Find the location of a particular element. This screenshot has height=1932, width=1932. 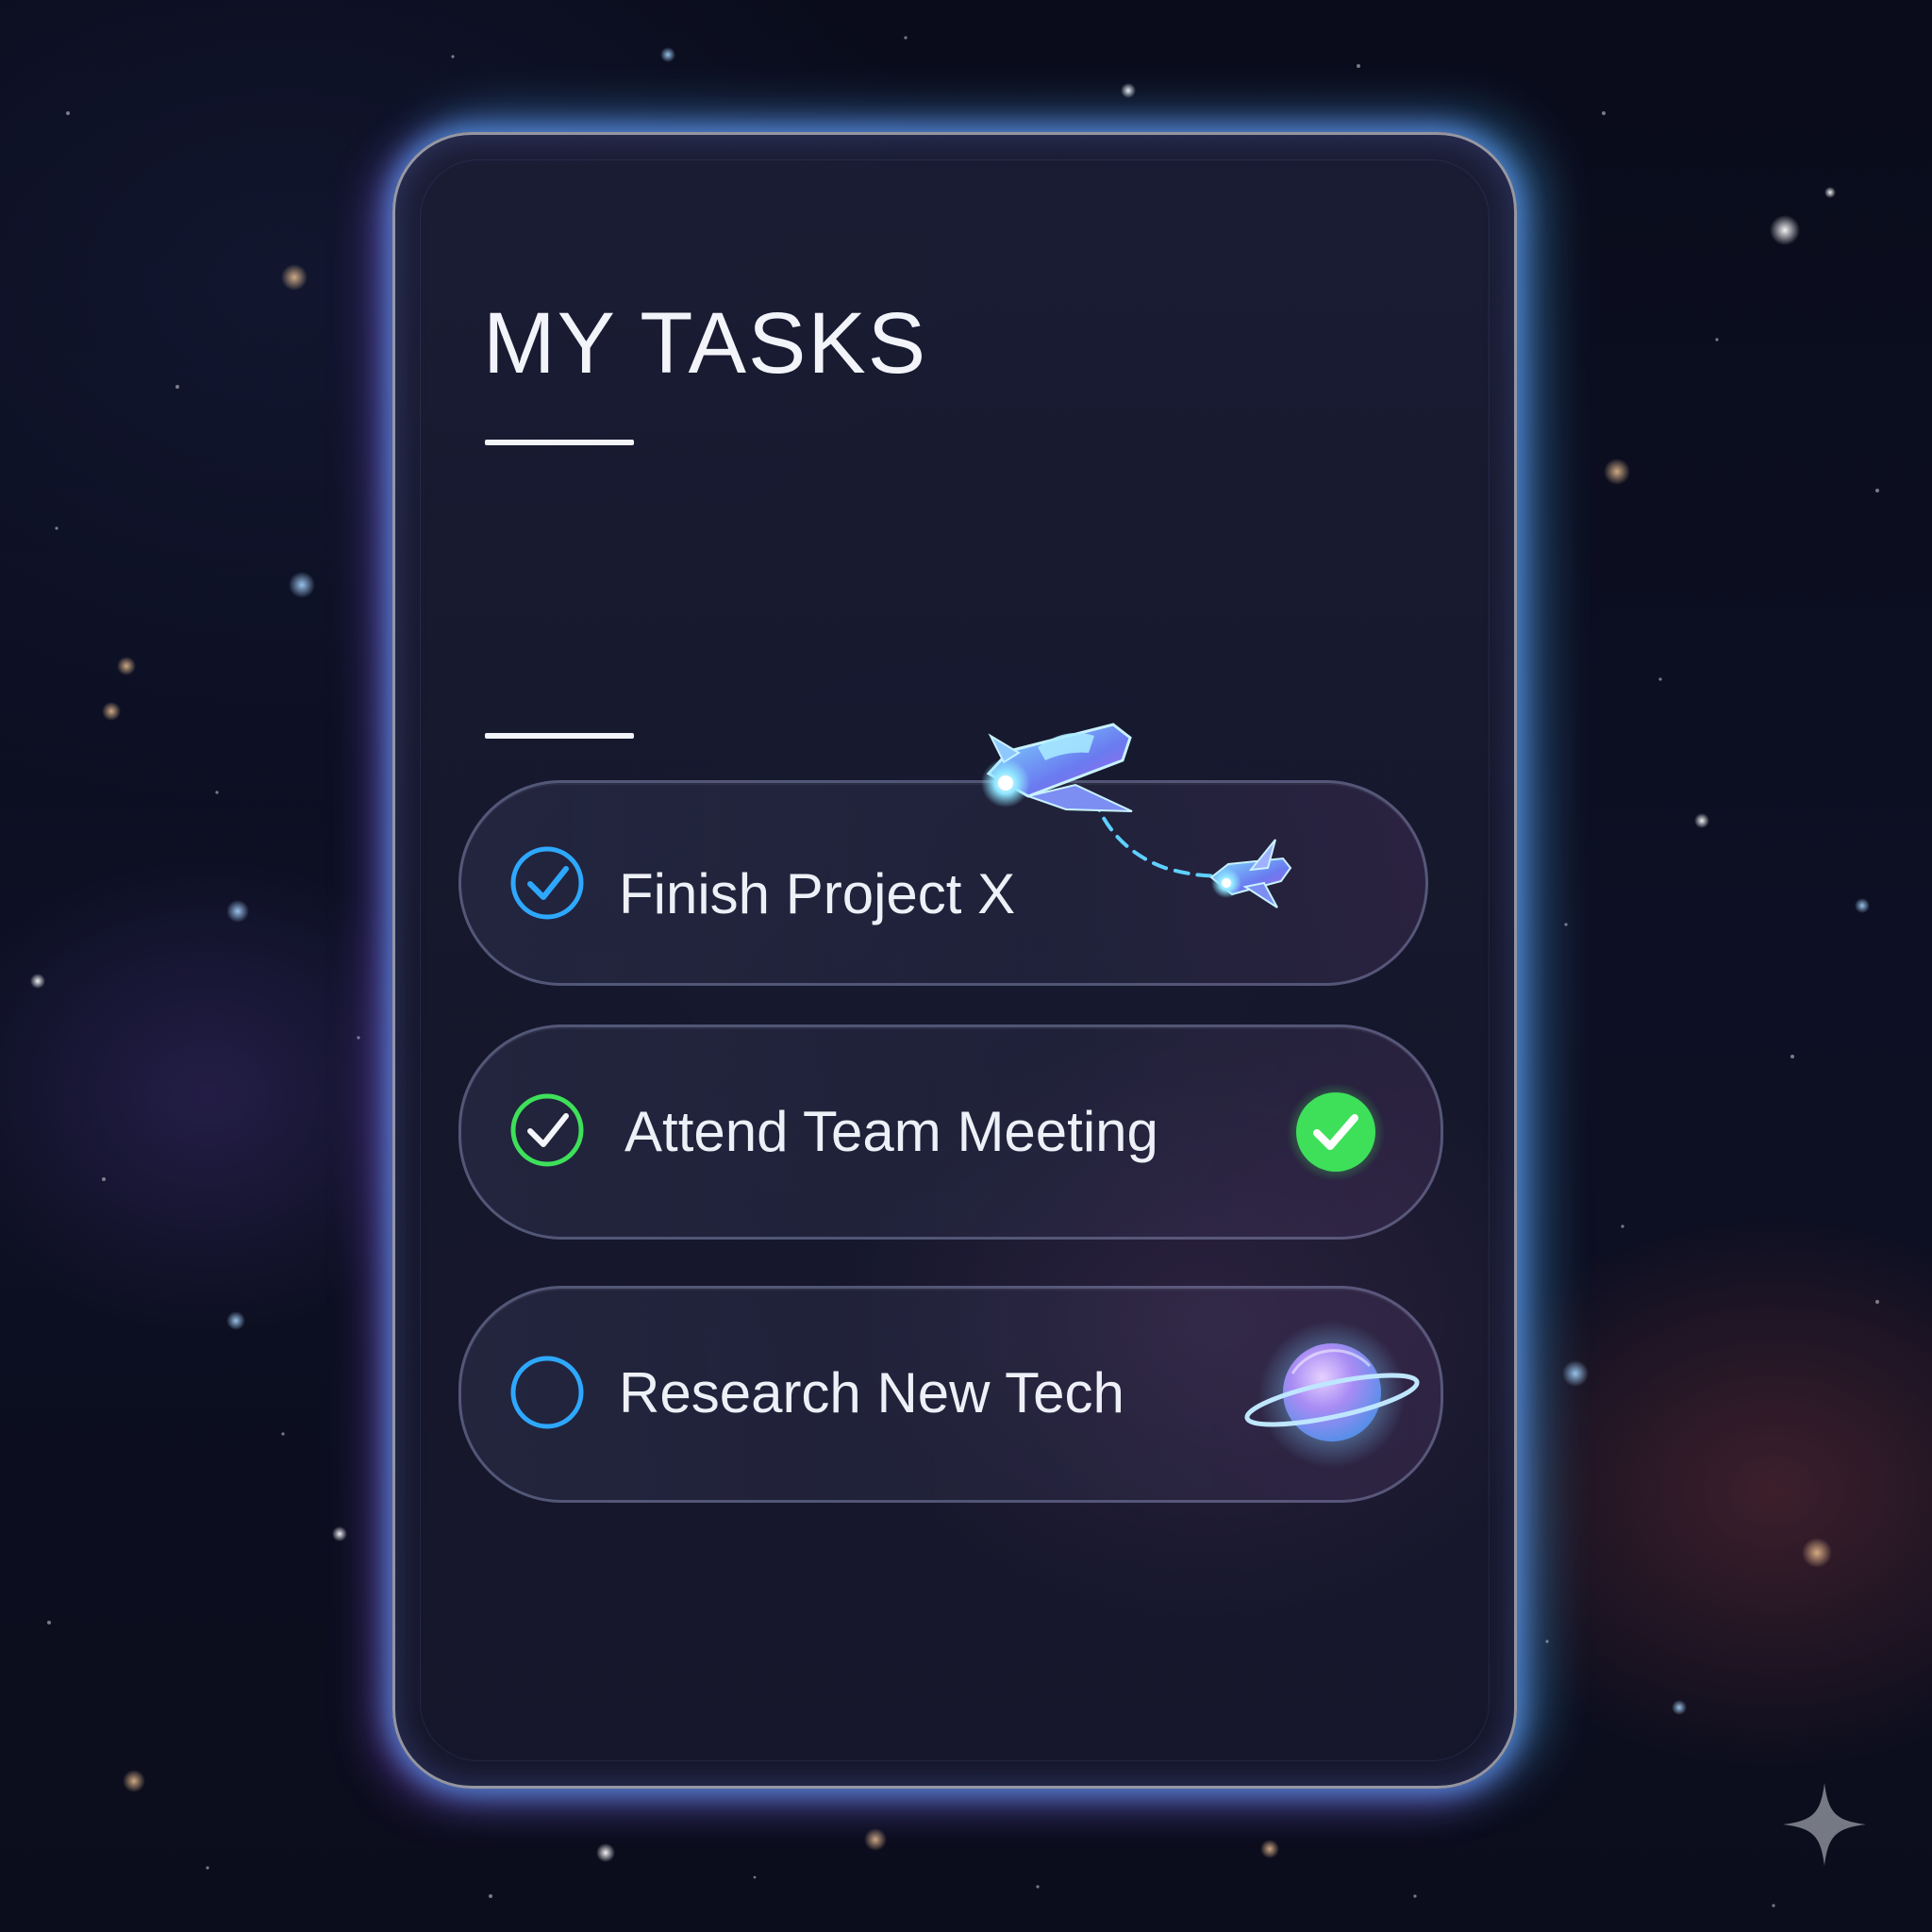

title-underline is located at coordinates (560, 443).